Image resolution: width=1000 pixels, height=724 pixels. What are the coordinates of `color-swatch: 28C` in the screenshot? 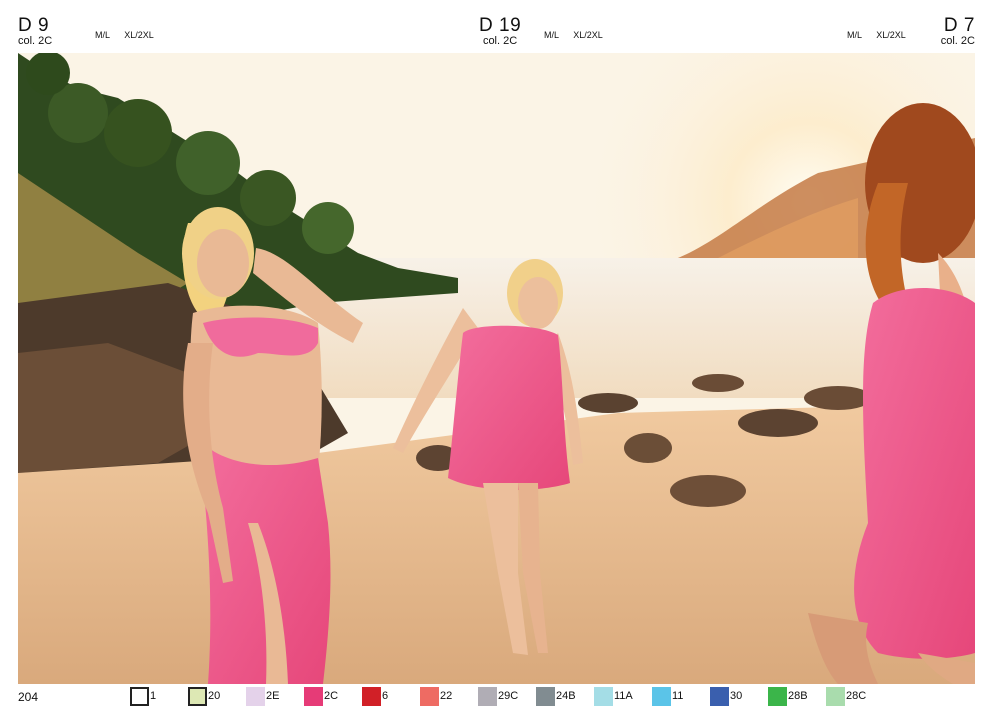 It's located at (846, 696).